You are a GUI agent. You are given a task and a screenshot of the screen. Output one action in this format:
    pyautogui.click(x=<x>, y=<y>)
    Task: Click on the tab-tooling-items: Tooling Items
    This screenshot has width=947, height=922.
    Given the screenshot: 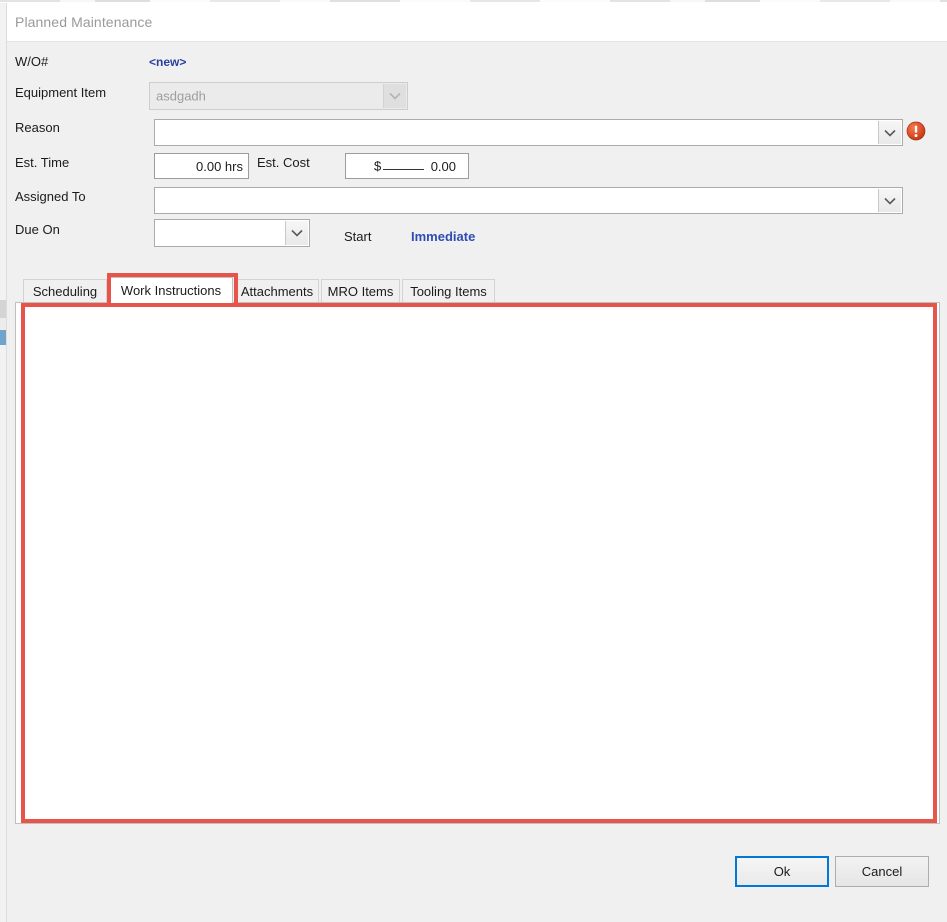 What is the action you would take?
    pyautogui.click(x=448, y=291)
    